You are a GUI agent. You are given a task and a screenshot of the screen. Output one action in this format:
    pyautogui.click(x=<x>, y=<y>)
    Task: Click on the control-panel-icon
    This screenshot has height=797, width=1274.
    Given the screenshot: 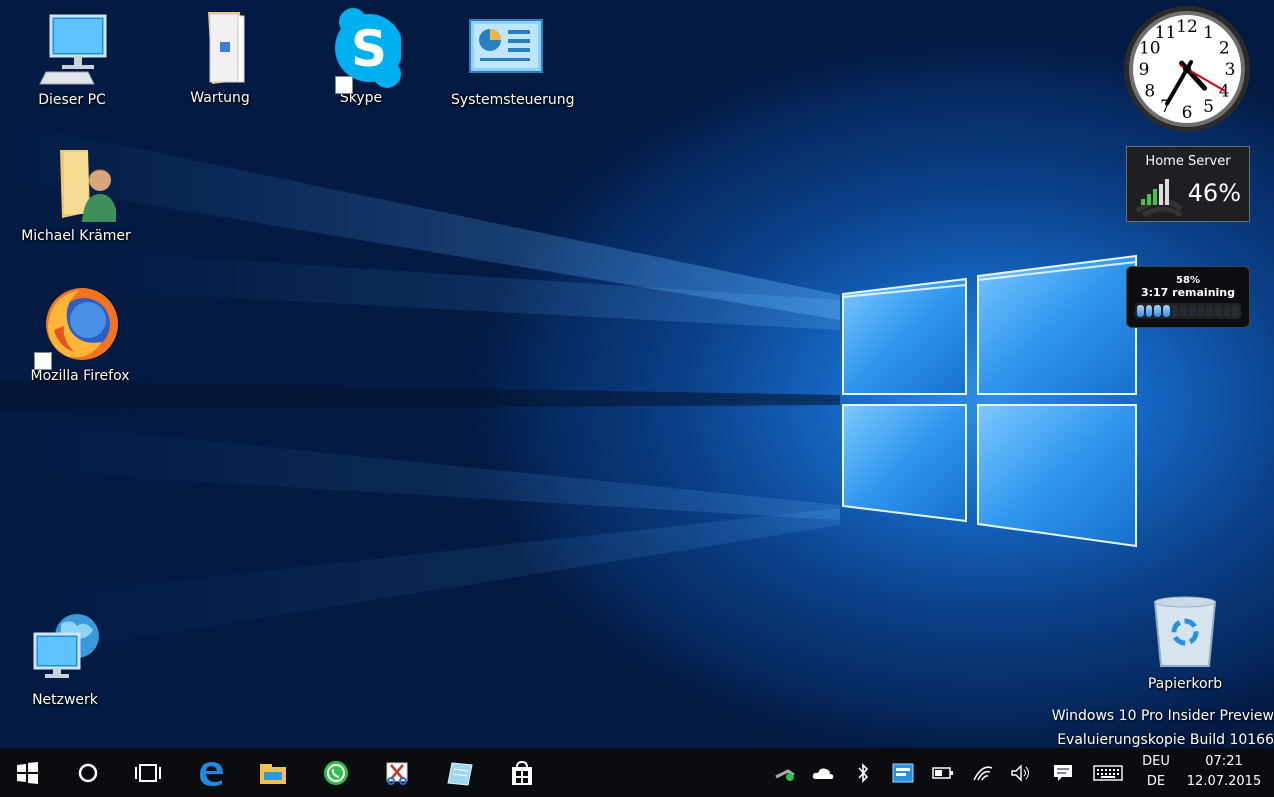 What is the action you would take?
    pyautogui.click(x=506, y=46)
    